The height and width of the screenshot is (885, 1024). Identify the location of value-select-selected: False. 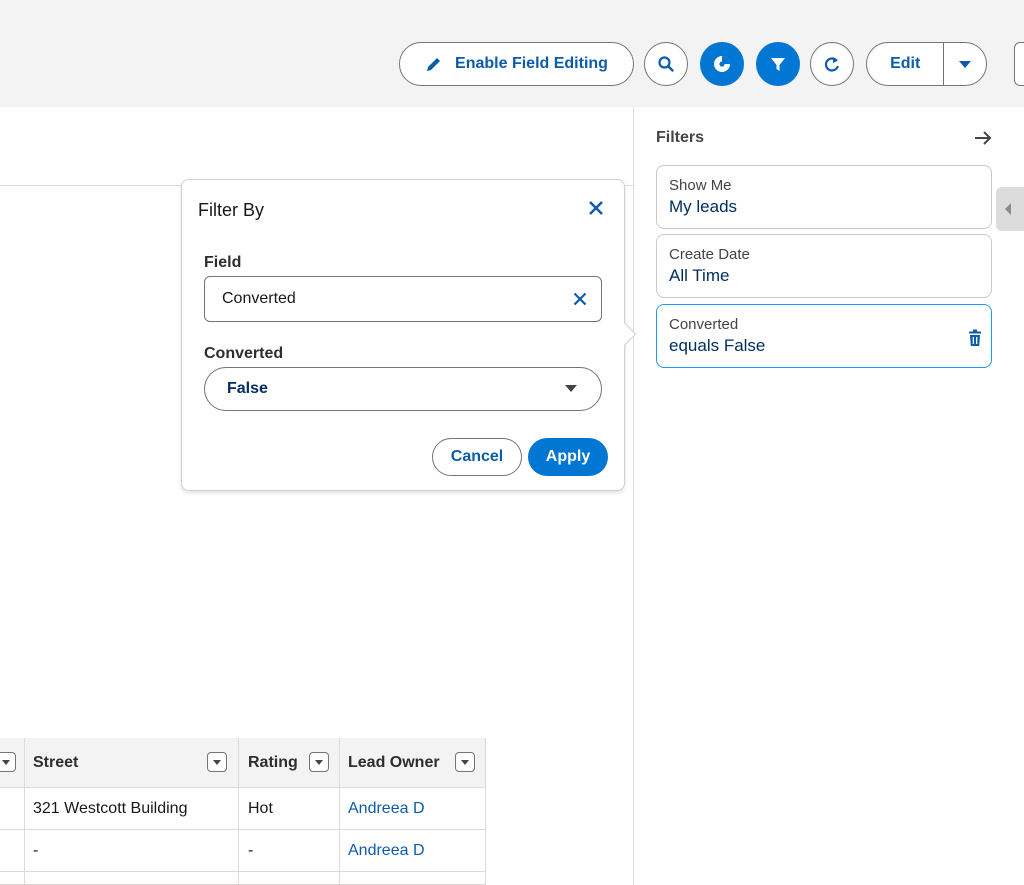
(247, 388).